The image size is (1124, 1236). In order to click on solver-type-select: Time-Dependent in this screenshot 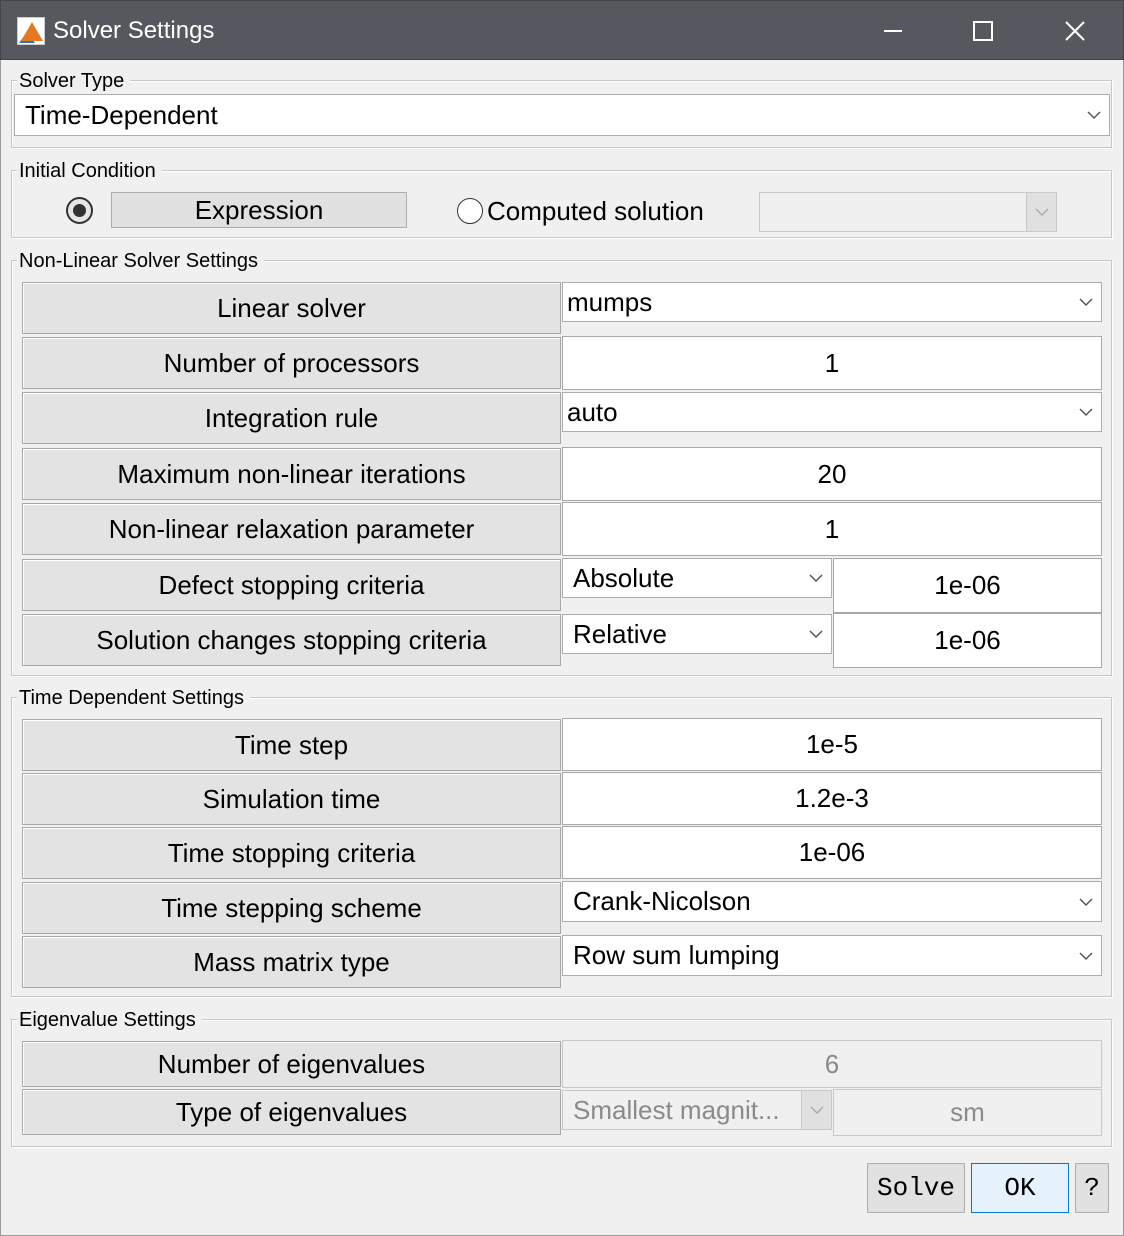, I will do `click(562, 115)`.